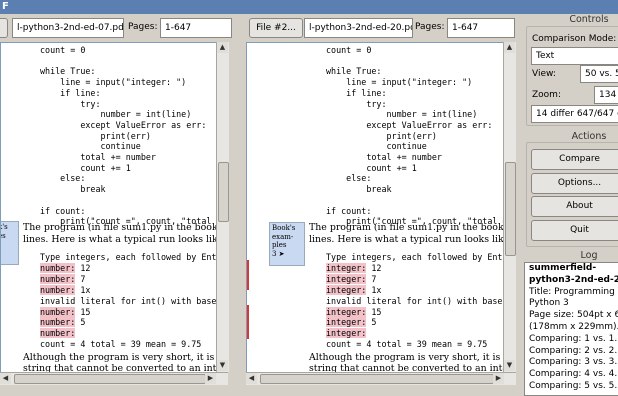  I want to click on log-line: (178mm x 229mm)., so click(573, 326).